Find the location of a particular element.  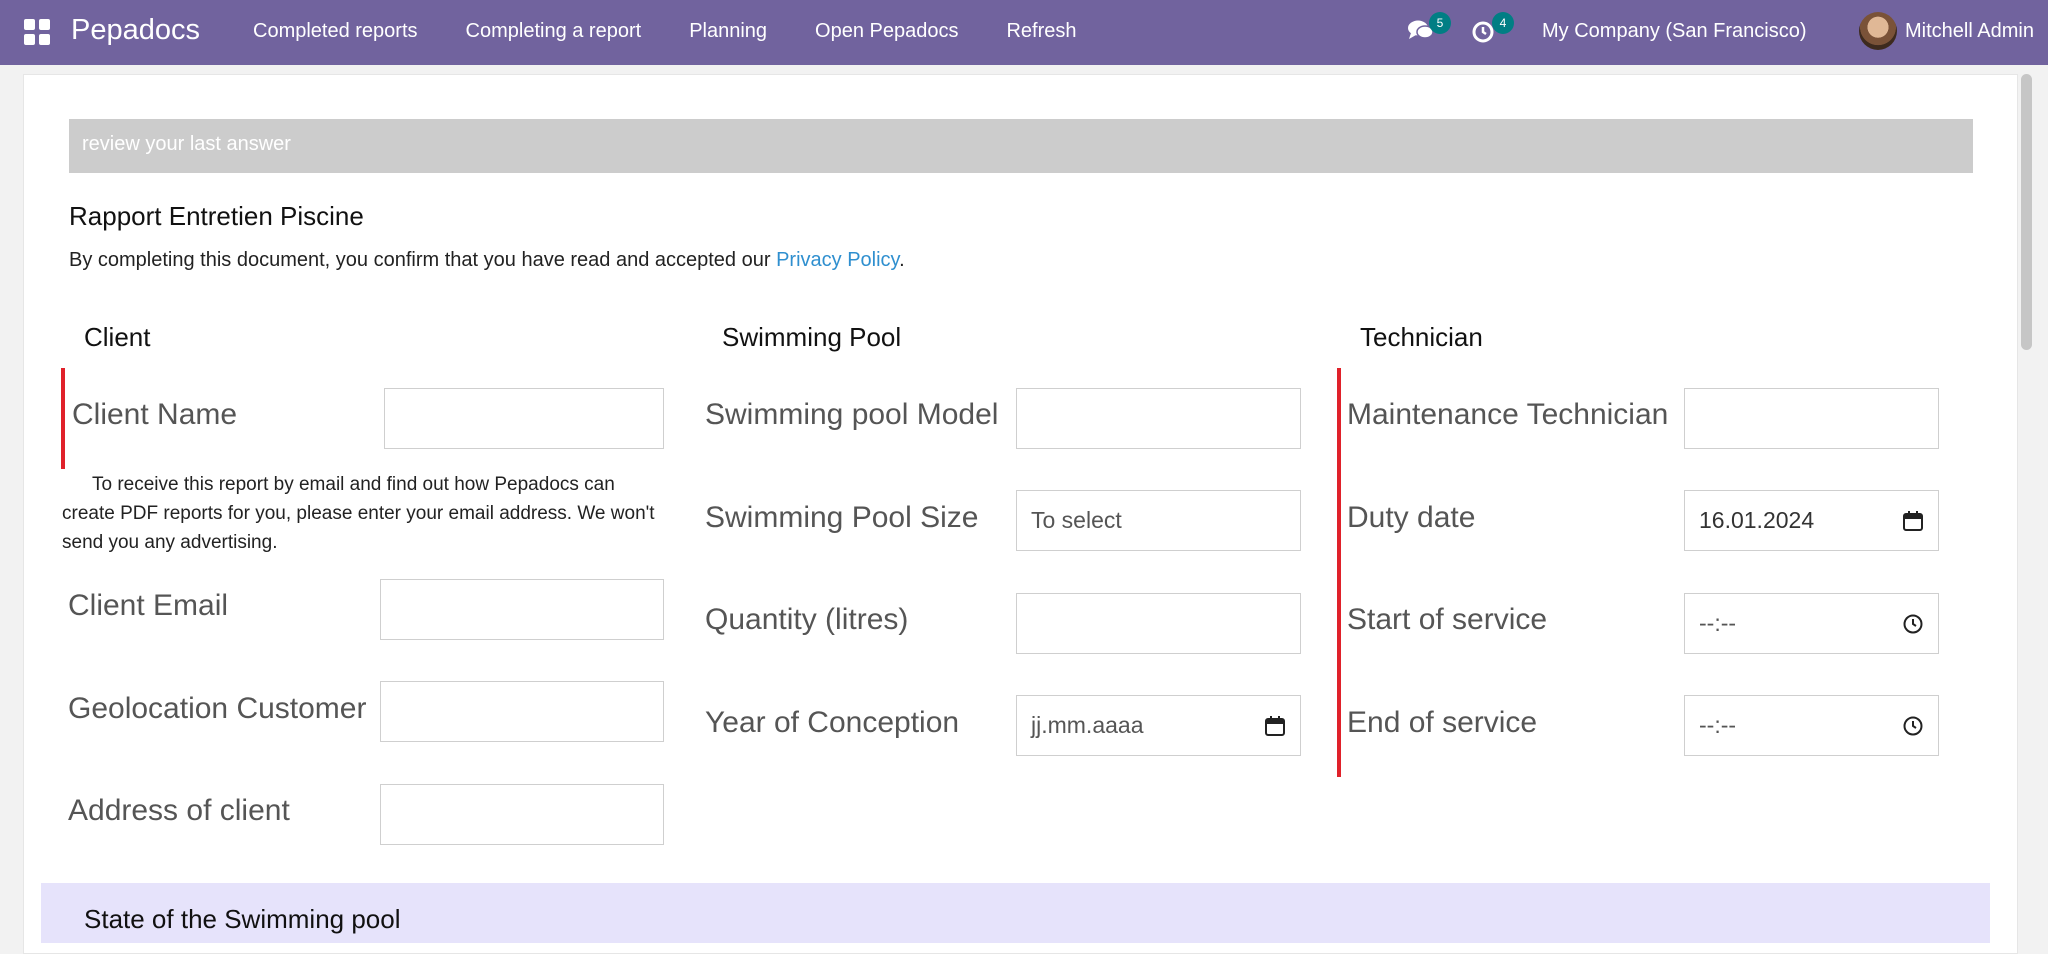

pool-model-label: Swimming pool Model is located at coordinates (852, 414).